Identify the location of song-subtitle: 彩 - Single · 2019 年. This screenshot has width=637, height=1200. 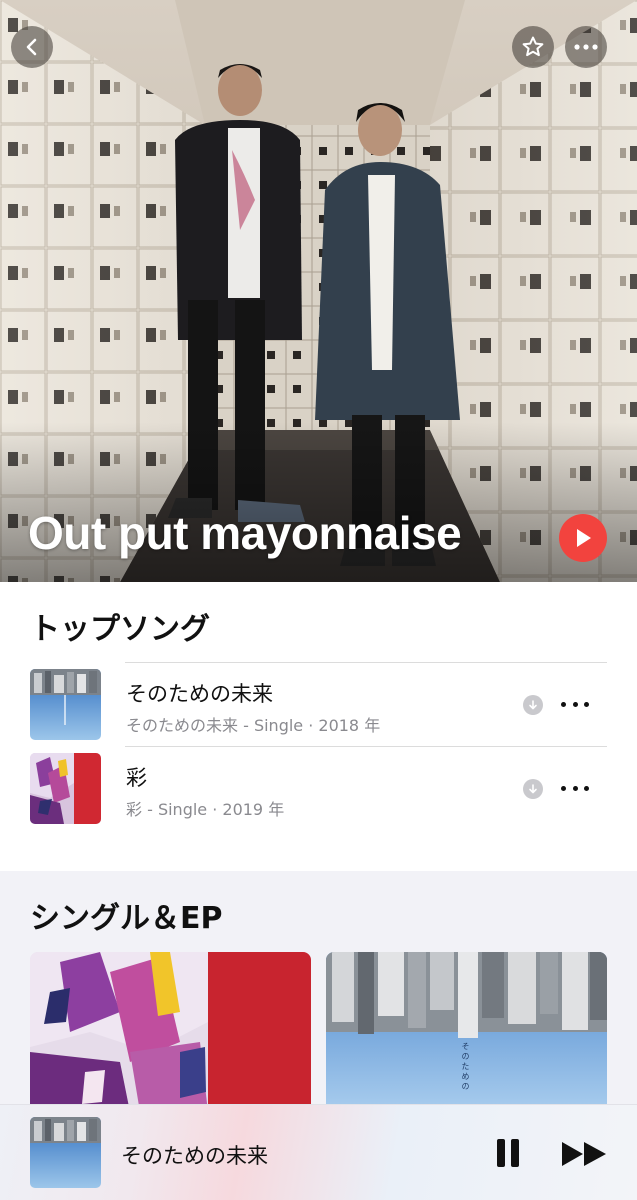
(205, 809).